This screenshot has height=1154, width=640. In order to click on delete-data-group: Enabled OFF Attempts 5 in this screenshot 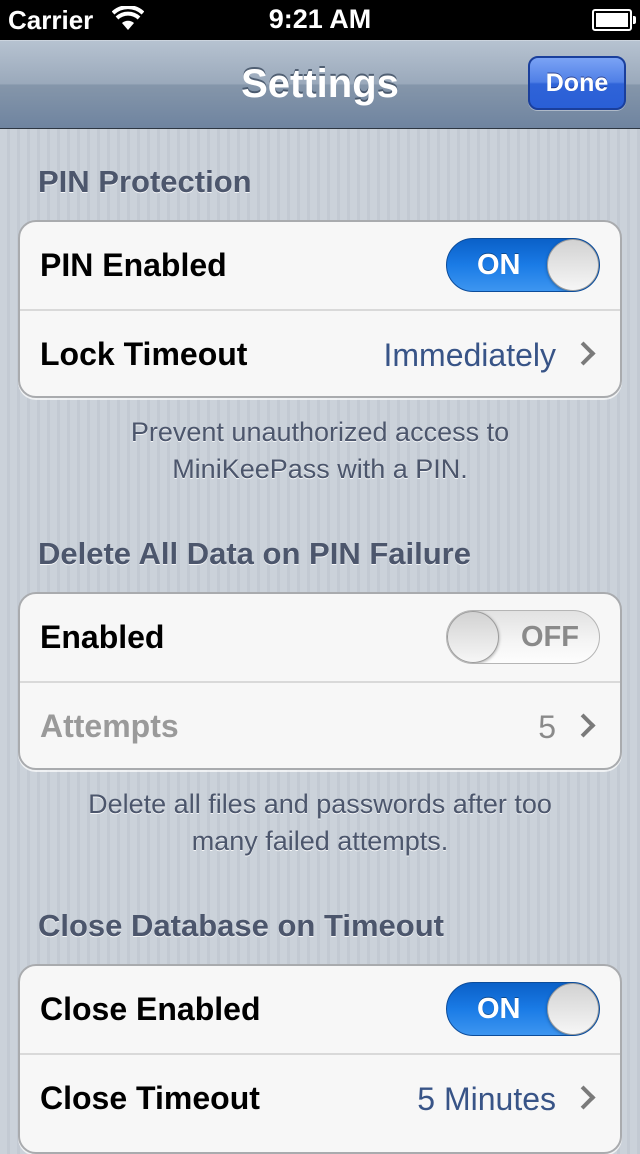, I will do `click(320, 681)`.